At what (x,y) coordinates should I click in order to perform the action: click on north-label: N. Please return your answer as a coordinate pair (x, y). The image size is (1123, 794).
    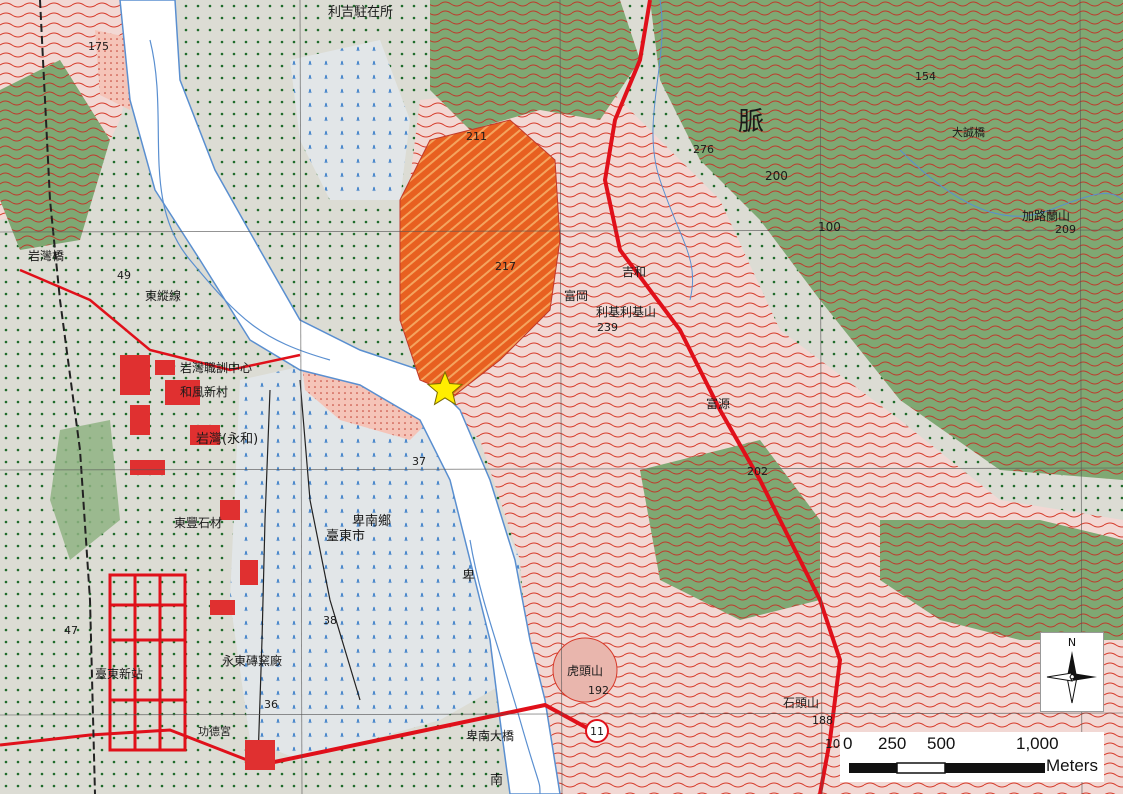
    Looking at the image, I should click on (1072, 642).